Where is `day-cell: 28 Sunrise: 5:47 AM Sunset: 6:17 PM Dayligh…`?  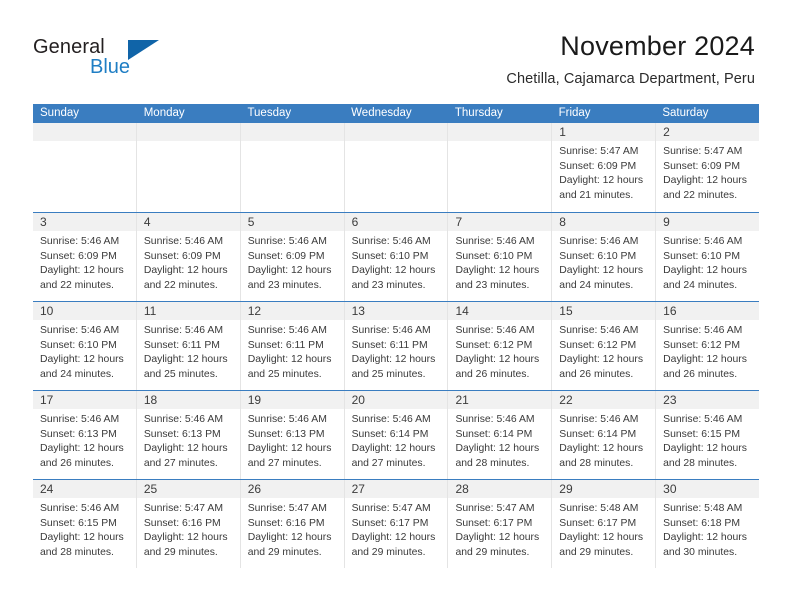 day-cell: 28 Sunrise: 5:47 AM Sunset: 6:17 PM Dayligh… is located at coordinates (500, 524).